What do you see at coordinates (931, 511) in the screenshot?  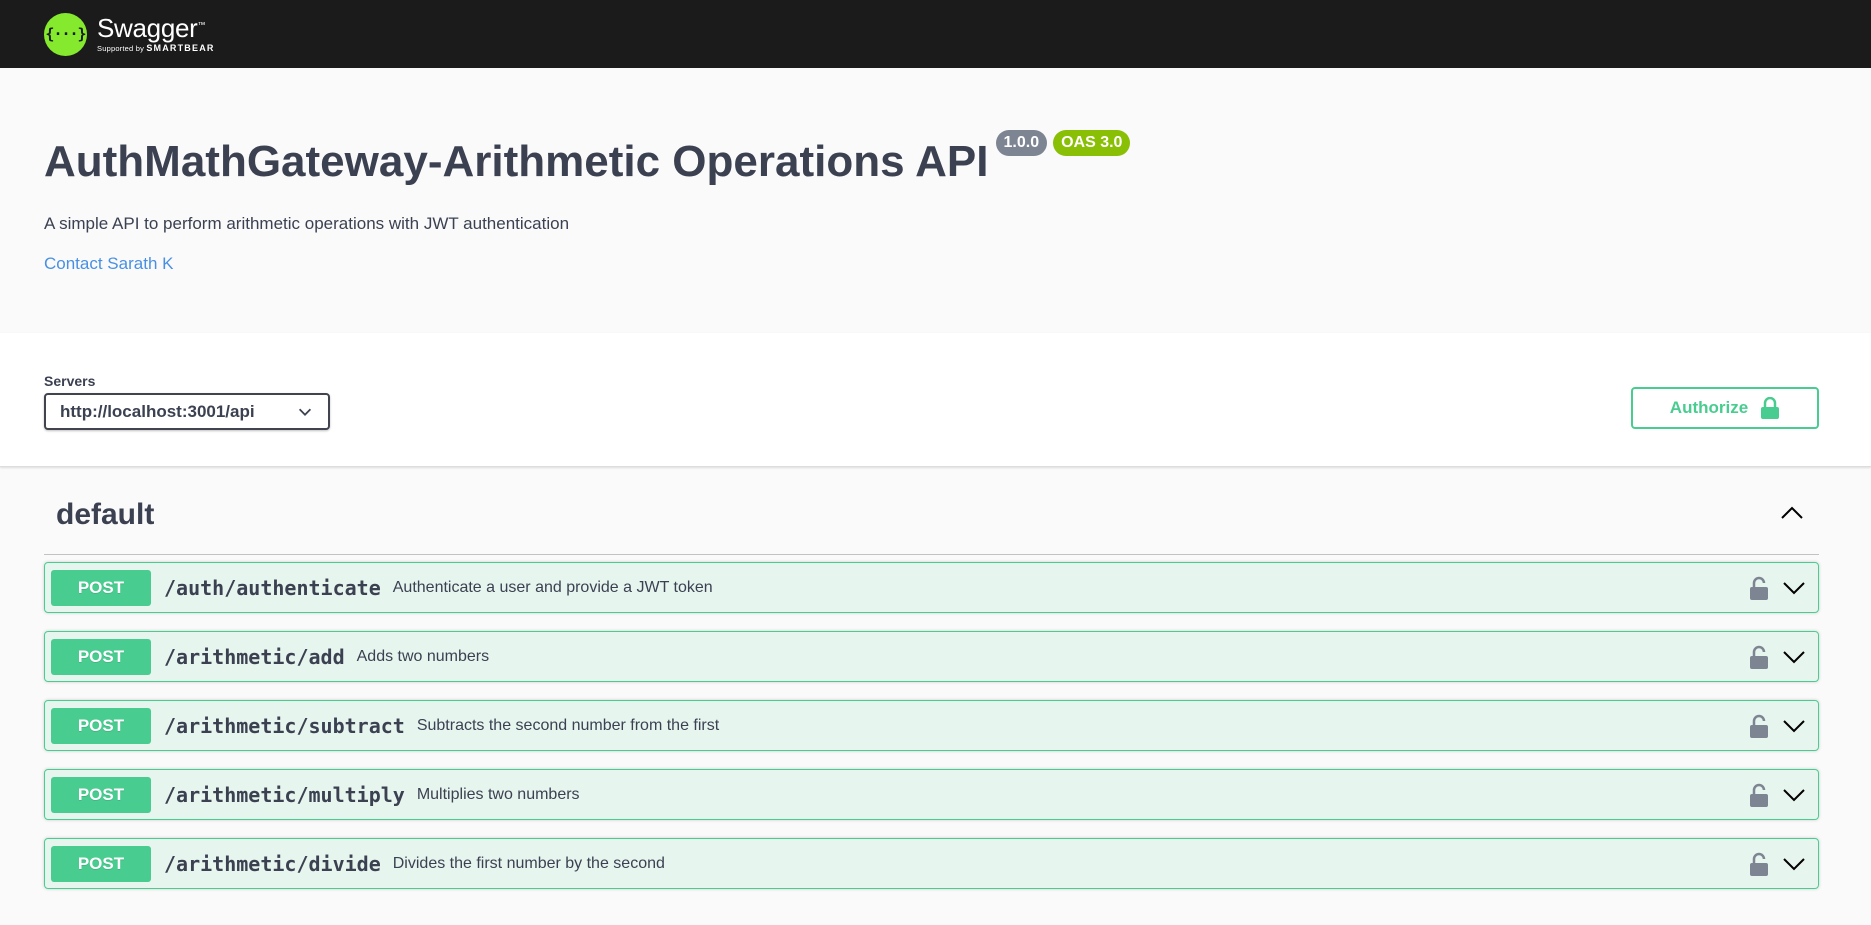 I see `tag-header-default: default` at bounding box center [931, 511].